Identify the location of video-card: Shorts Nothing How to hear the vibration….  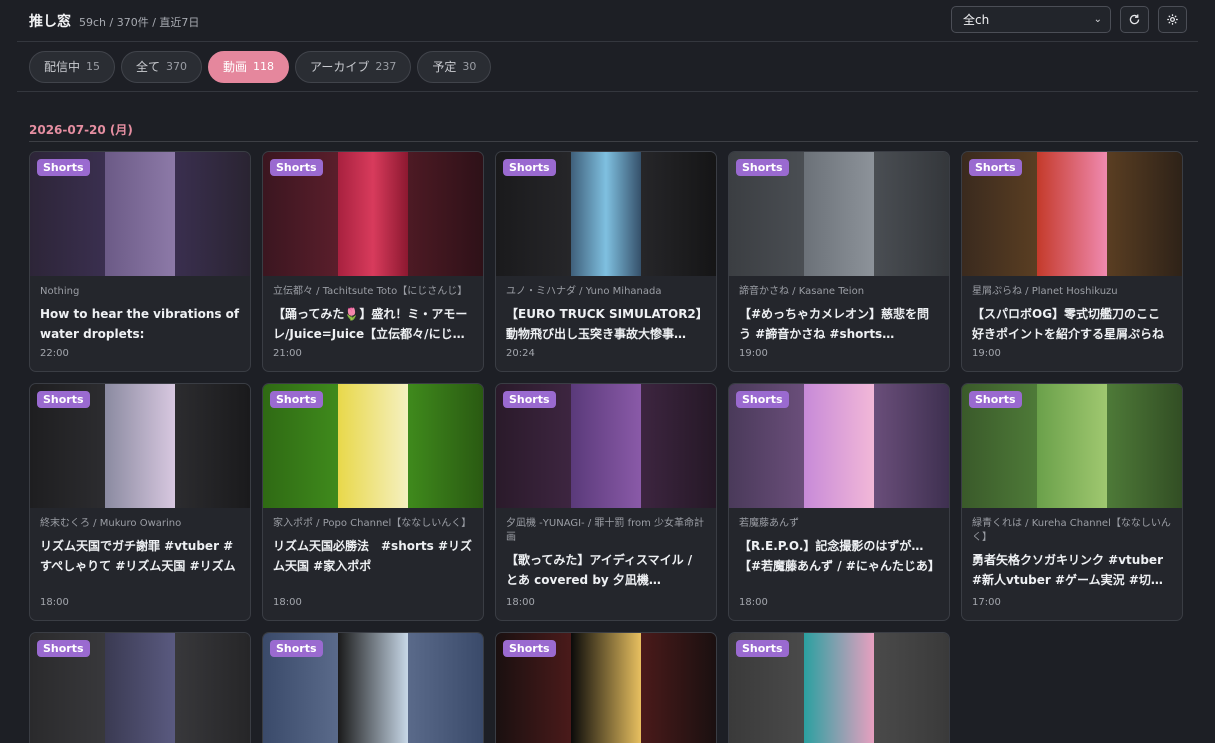
(140, 261).